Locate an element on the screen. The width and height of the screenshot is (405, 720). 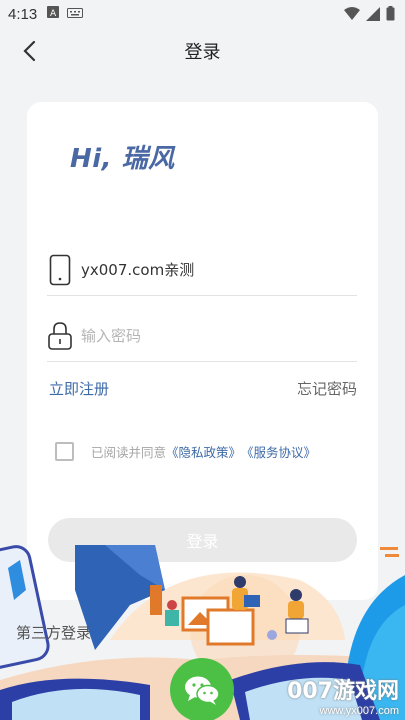
nav-bar: 登录 is located at coordinates (202, 51).